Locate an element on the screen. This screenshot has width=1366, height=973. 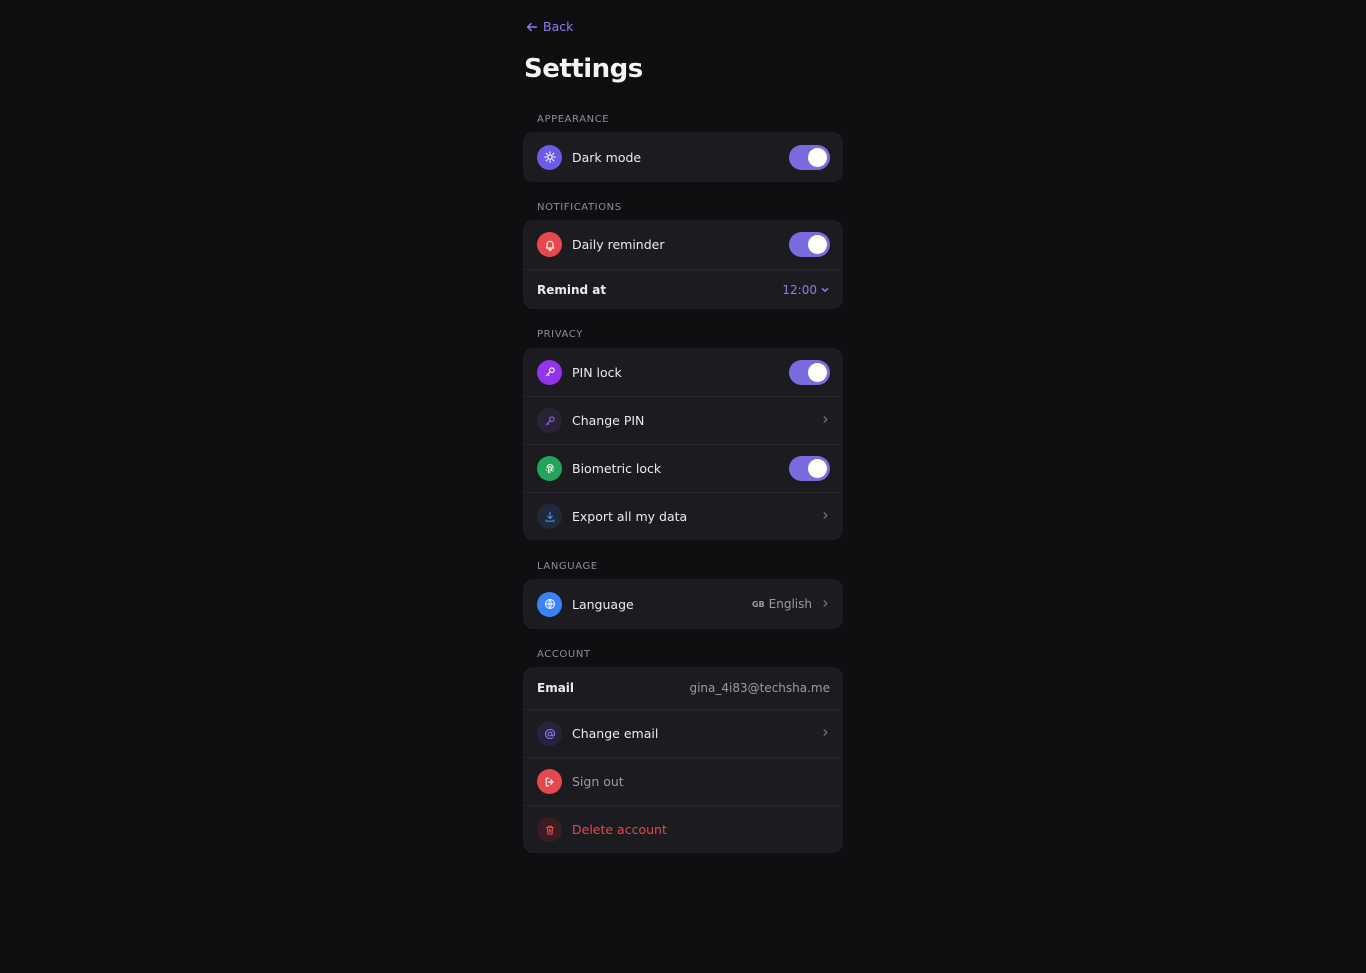
biometric-lock-row: Biometric lock is located at coordinates (683, 468).